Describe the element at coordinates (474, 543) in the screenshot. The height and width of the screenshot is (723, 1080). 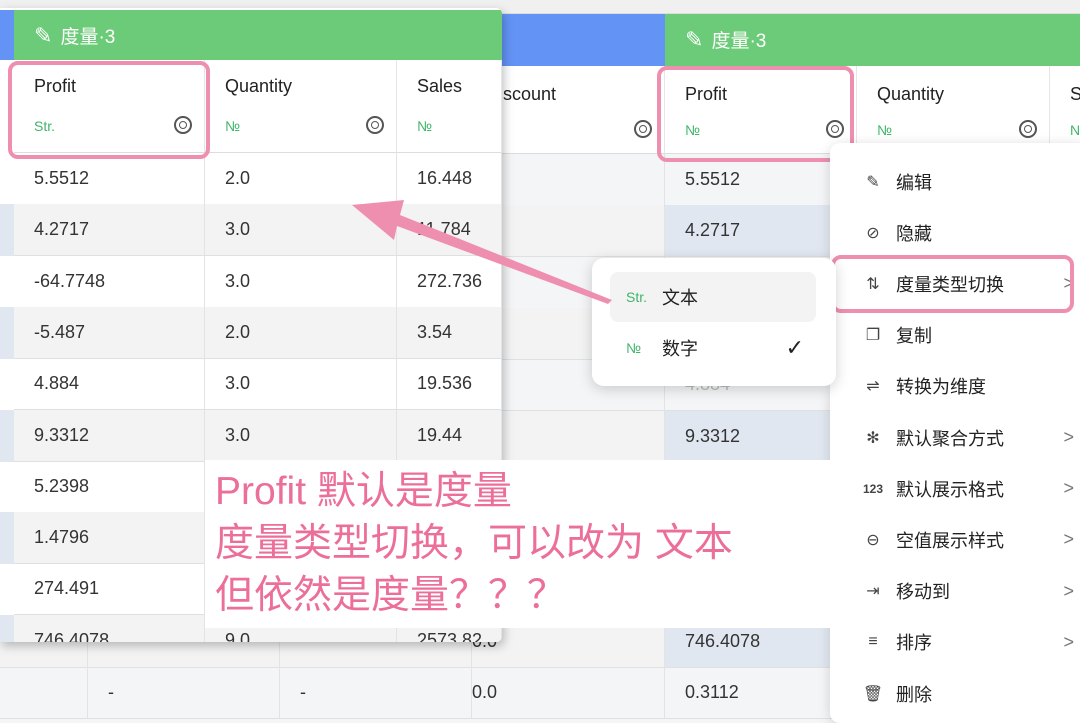
I see `annotation-line: 度量类型切换，可以改为 文本` at that location.